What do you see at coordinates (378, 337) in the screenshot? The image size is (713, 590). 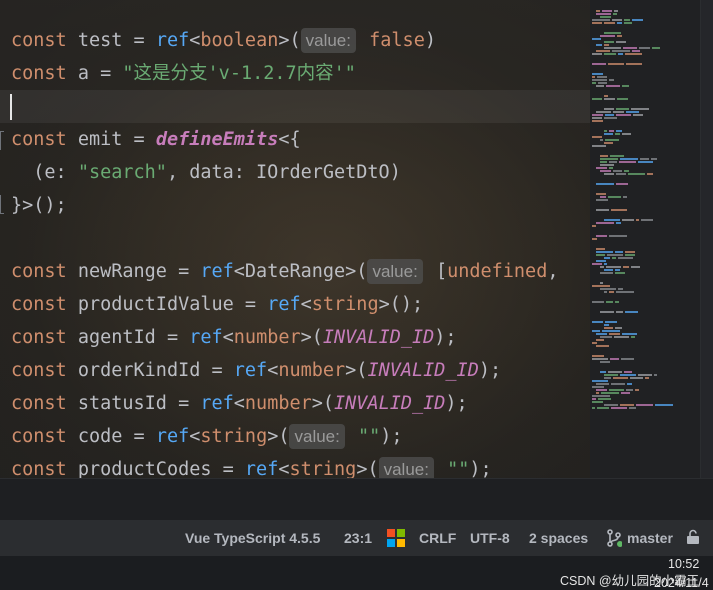 I see `code-token: INVALID_ID` at bounding box center [378, 337].